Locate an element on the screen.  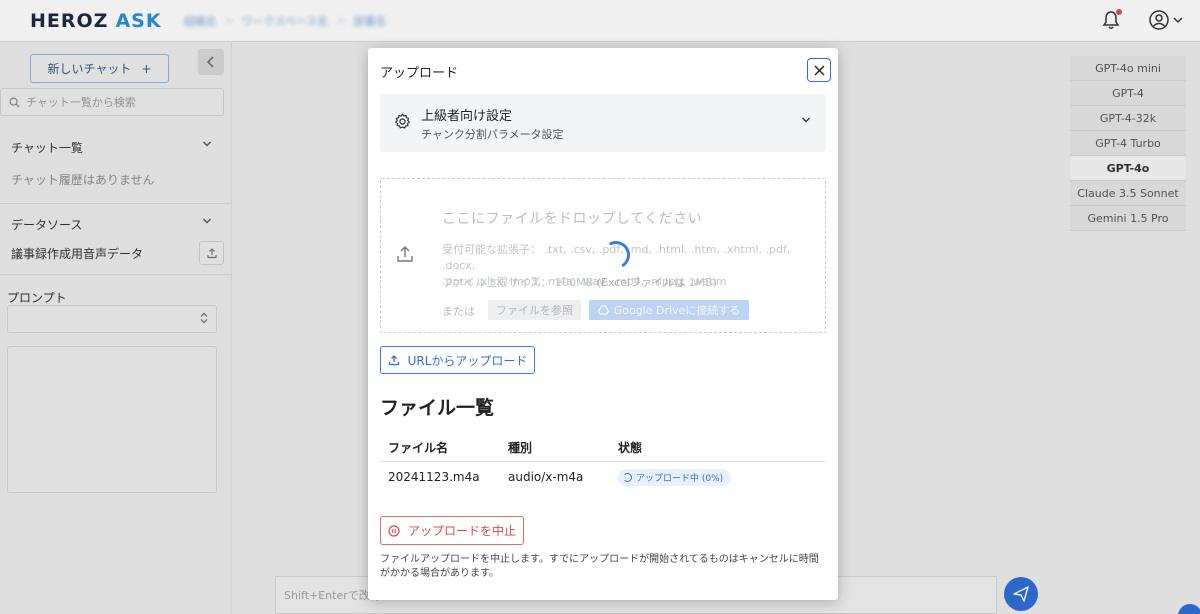
column-header-filename: ファイル名 is located at coordinates (418, 448).